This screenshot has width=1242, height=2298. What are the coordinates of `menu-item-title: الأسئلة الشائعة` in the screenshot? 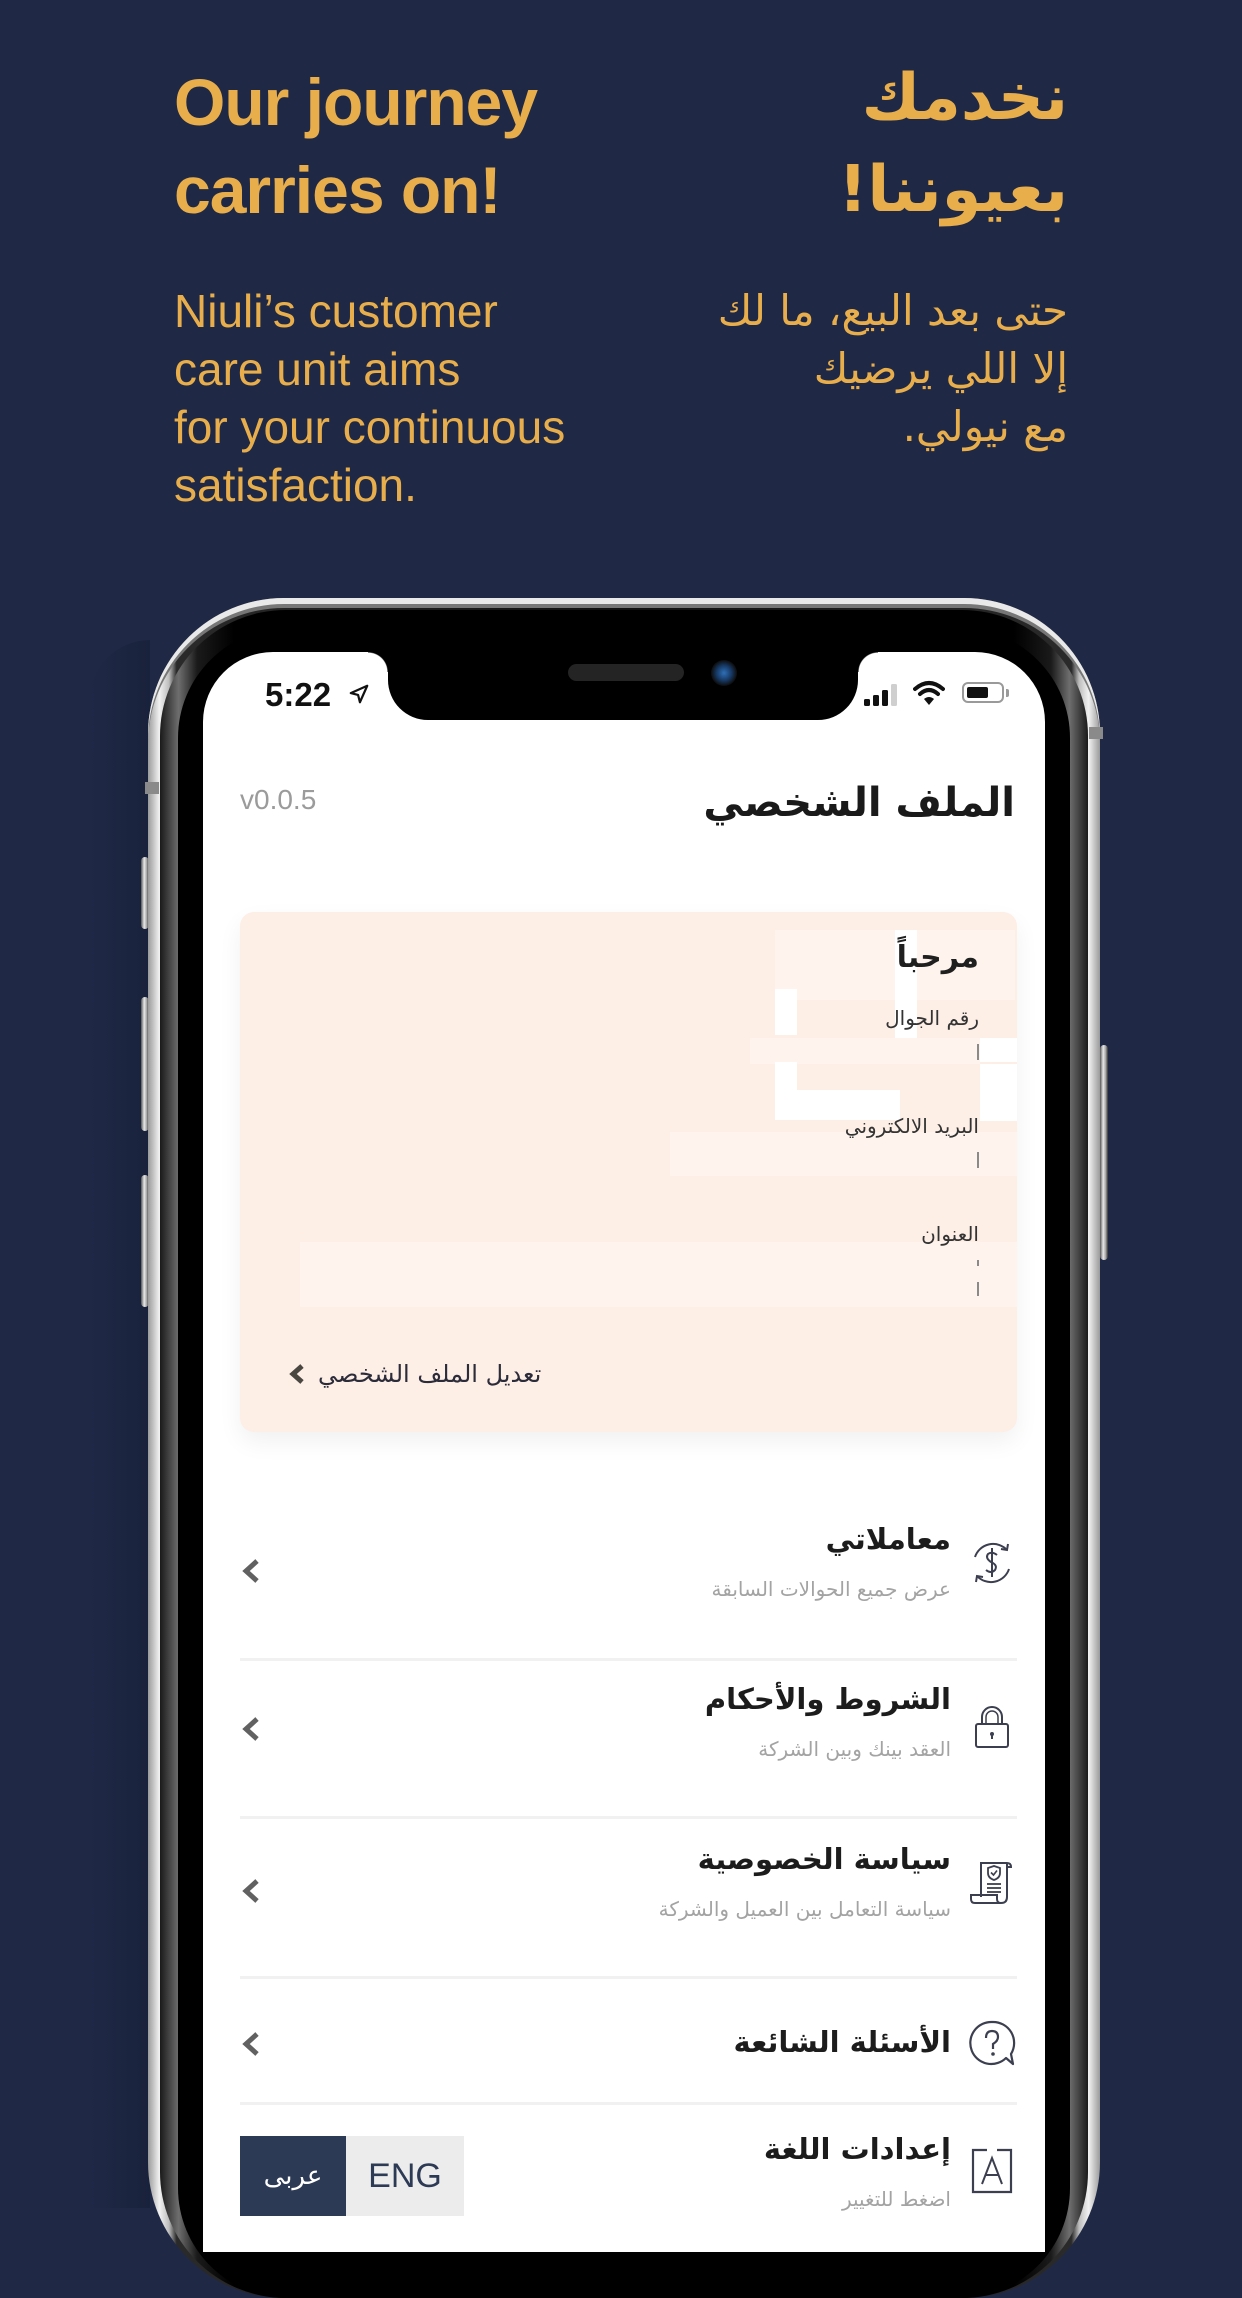 It's located at (842, 2042).